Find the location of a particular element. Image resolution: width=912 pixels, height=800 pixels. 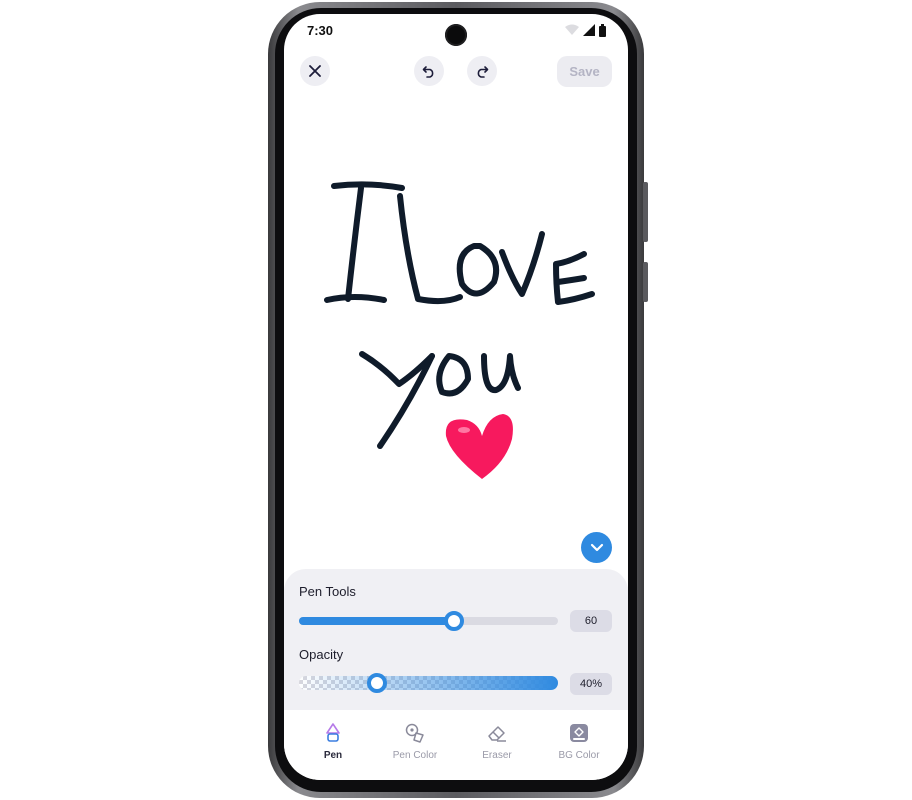

nav-pen-color-label: Pen Color is located at coordinates (415, 755).